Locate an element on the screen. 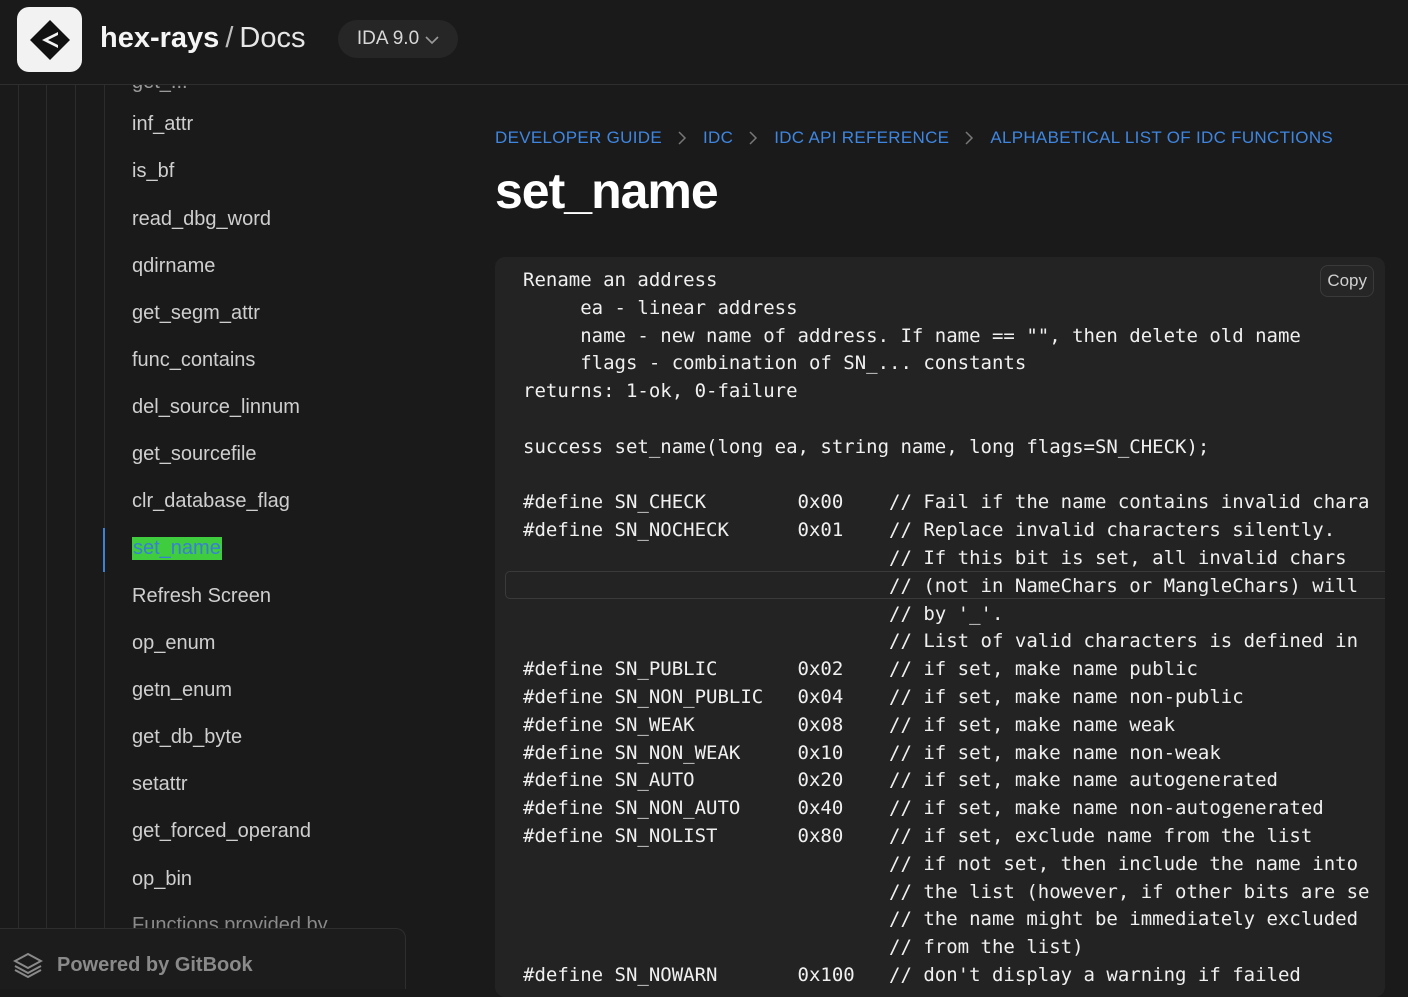 This screenshot has width=1408, height=997. active-indicator is located at coordinates (104, 550).